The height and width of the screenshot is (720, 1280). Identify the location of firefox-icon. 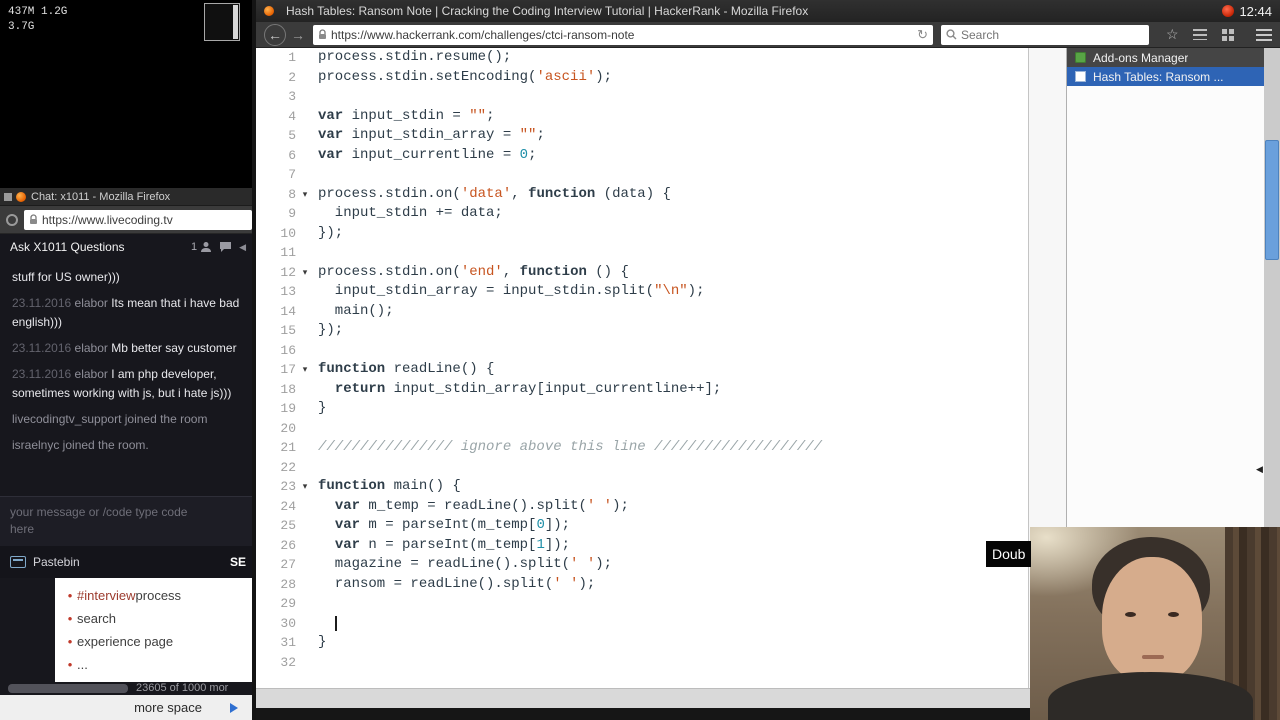
(21, 196).